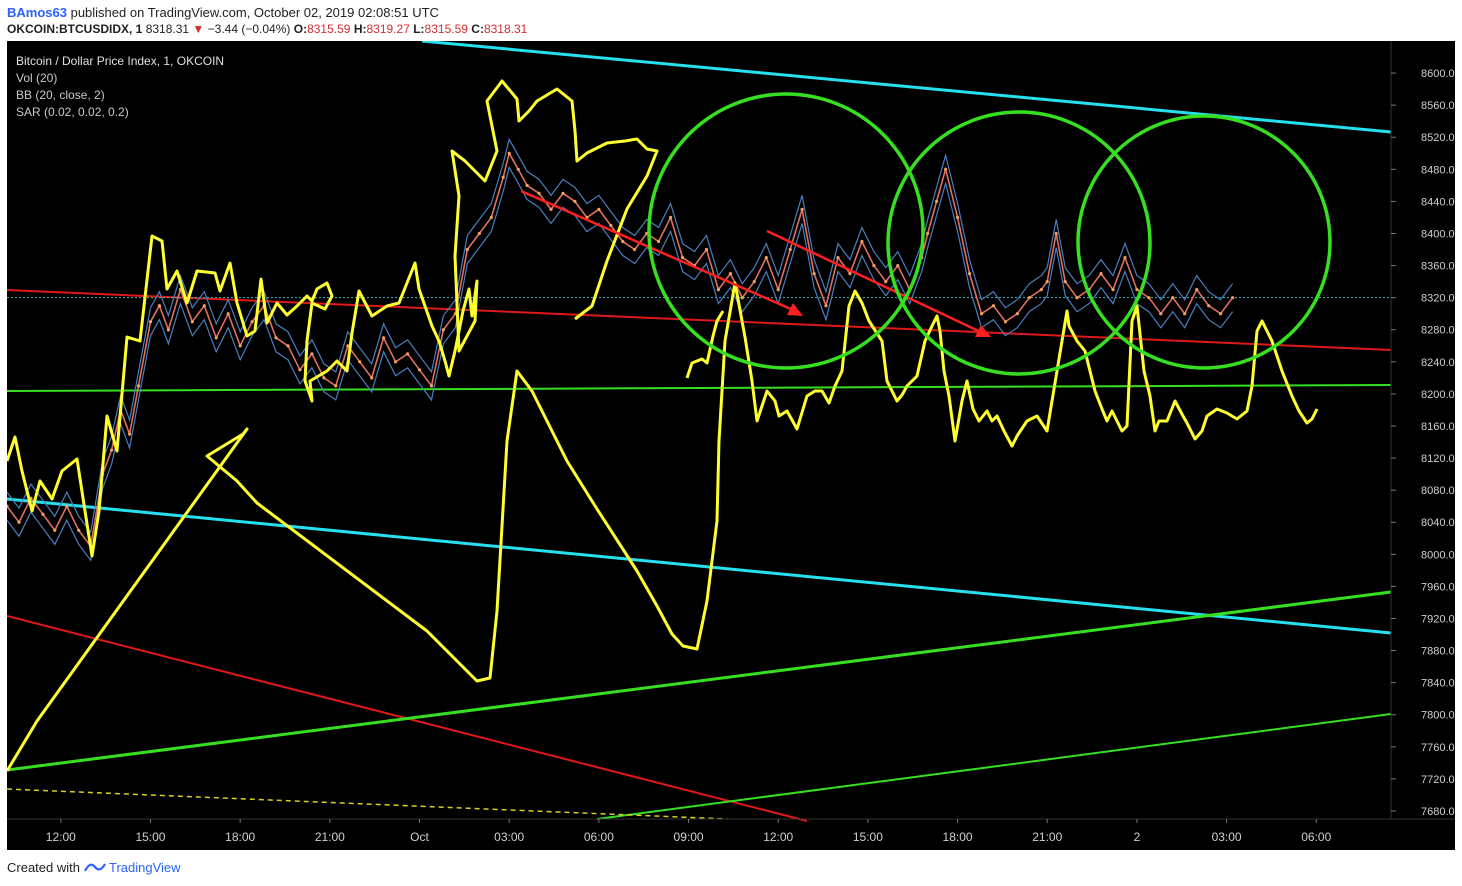 The width and height of the screenshot is (1462, 886). What do you see at coordinates (1438, 427) in the screenshot?
I see `price-tick-label: 8160.00` at bounding box center [1438, 427].